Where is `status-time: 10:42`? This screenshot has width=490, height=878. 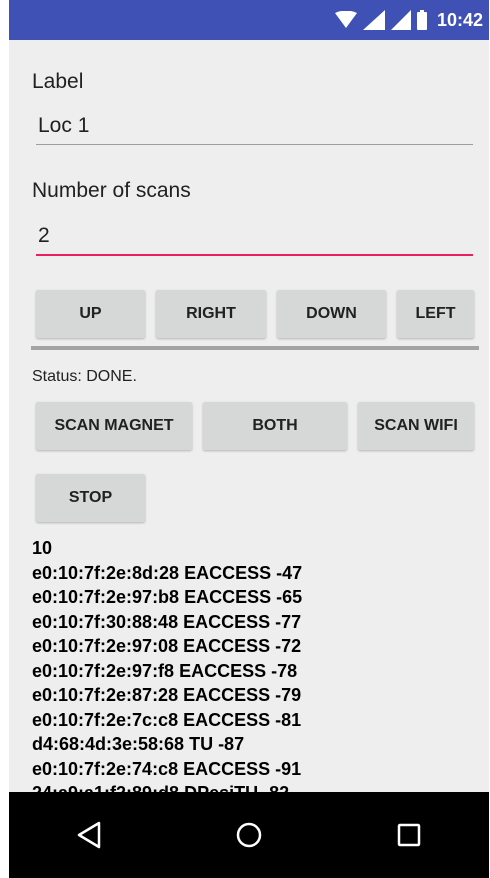
status-time: 10:42 is located at coordinates (459, 19).